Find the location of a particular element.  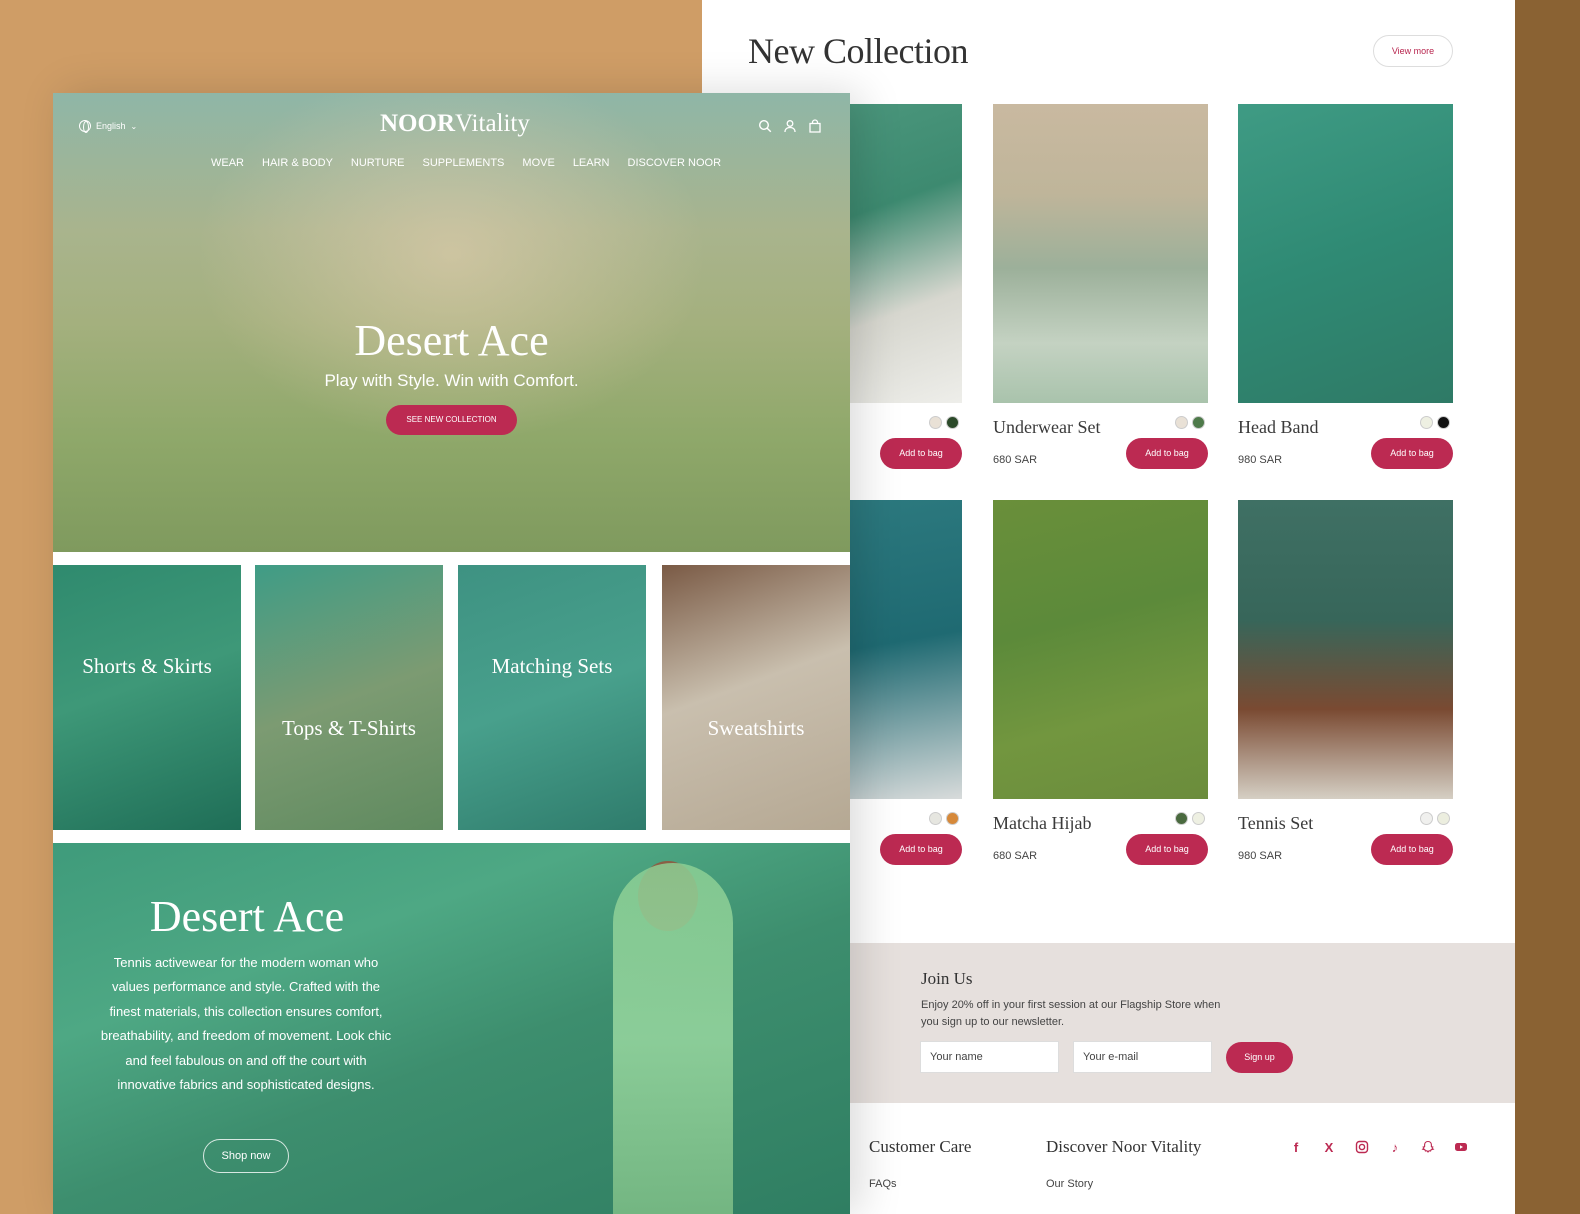

language-label: English is located at coordinates (111, 126).